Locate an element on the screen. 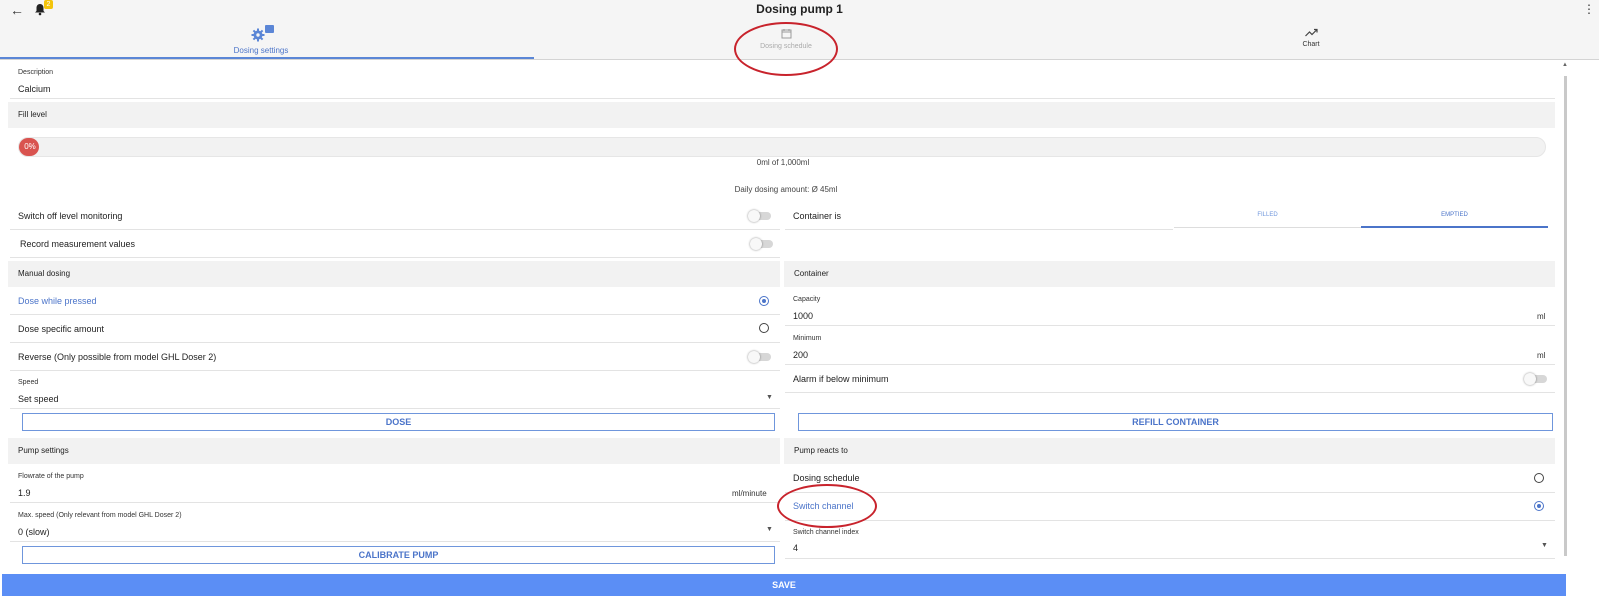  dose-specific-amount-label: Dose specific amount is located at coordinates (61, 329).